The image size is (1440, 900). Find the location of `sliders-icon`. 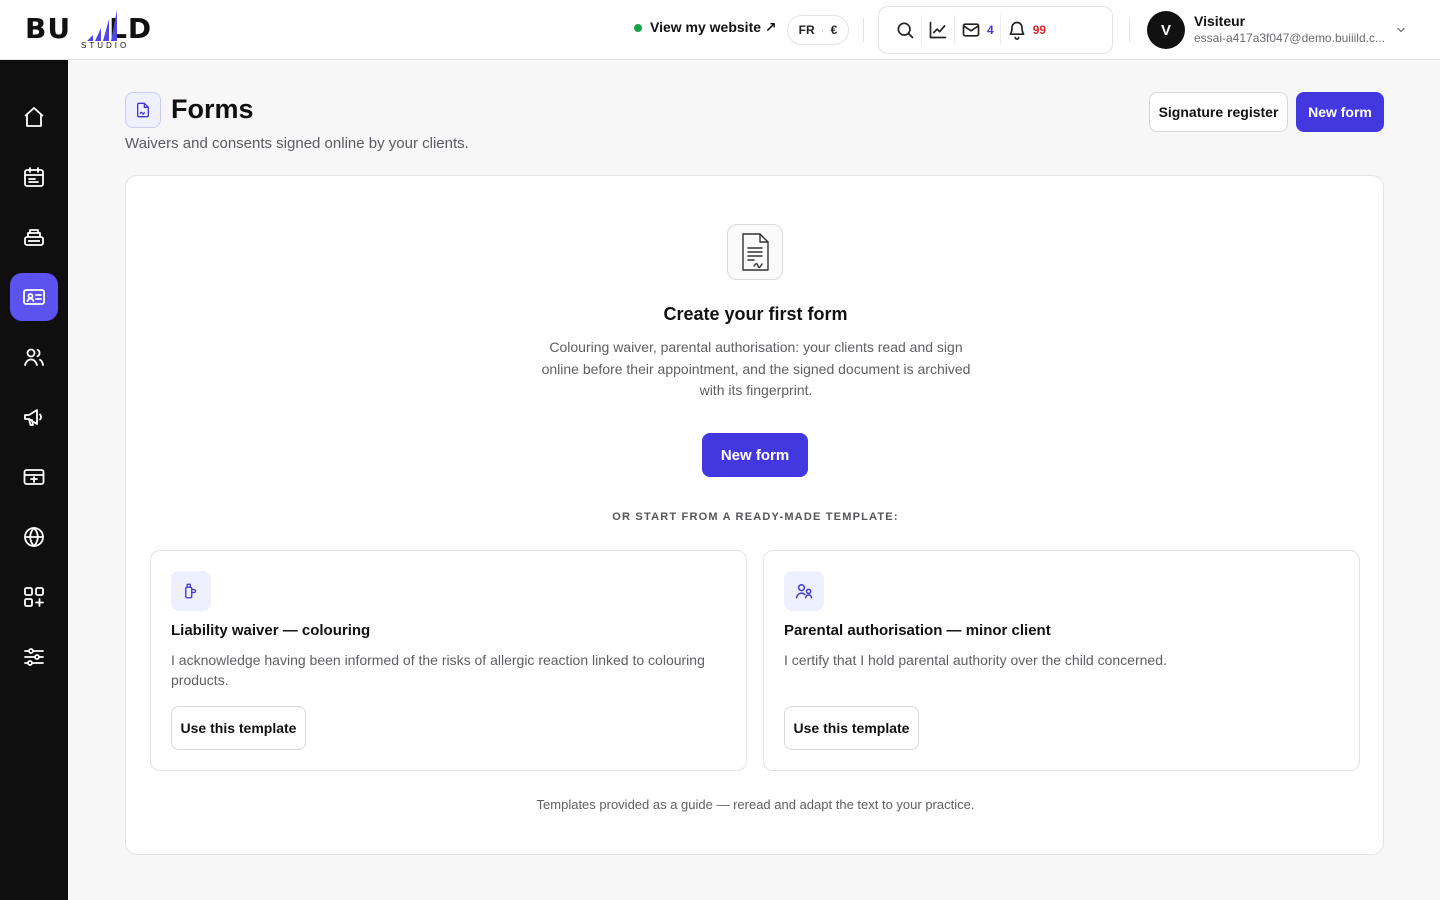

sliders-icon is located at coordinates (34, 657).